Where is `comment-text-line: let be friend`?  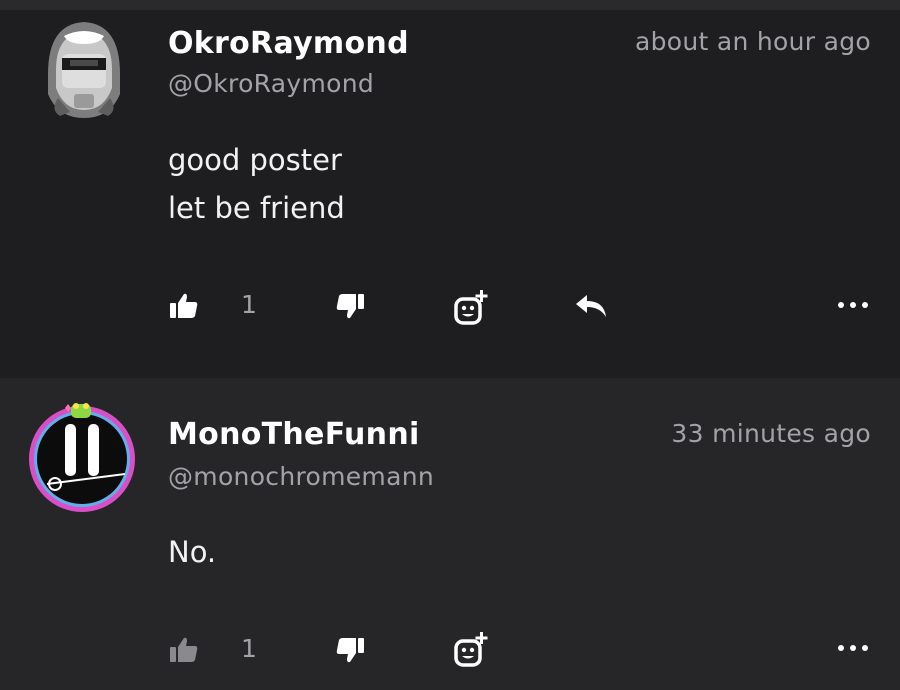 comment-text-line: let be friend is located at coordinates (256, 208).